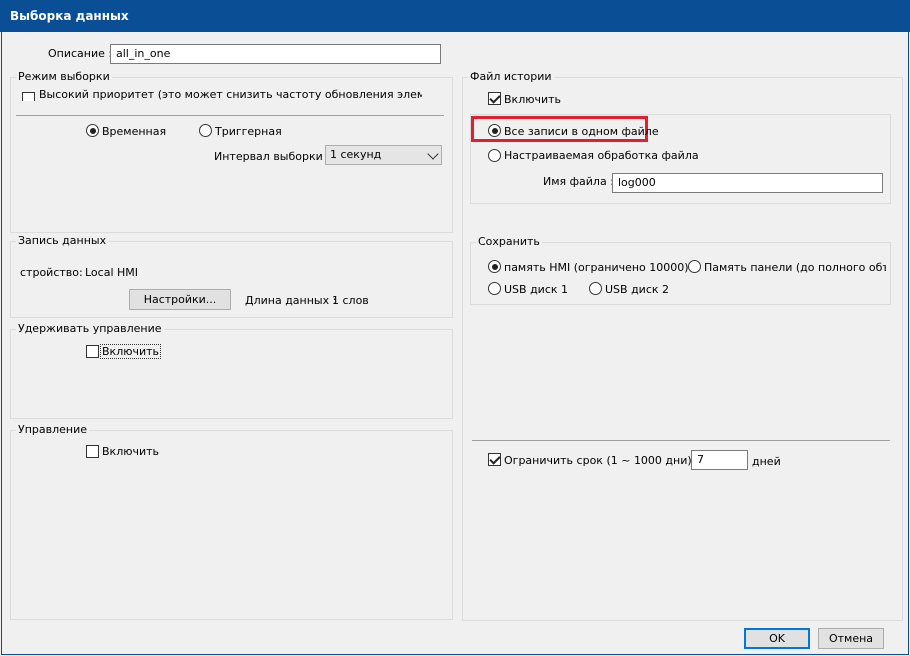 This screenshot has width=910, height=656. Describe the element at coordinates (795, 267) in the screenshot. I see `radio-save-panel-label: Память панели (до полного объема)` at that location.